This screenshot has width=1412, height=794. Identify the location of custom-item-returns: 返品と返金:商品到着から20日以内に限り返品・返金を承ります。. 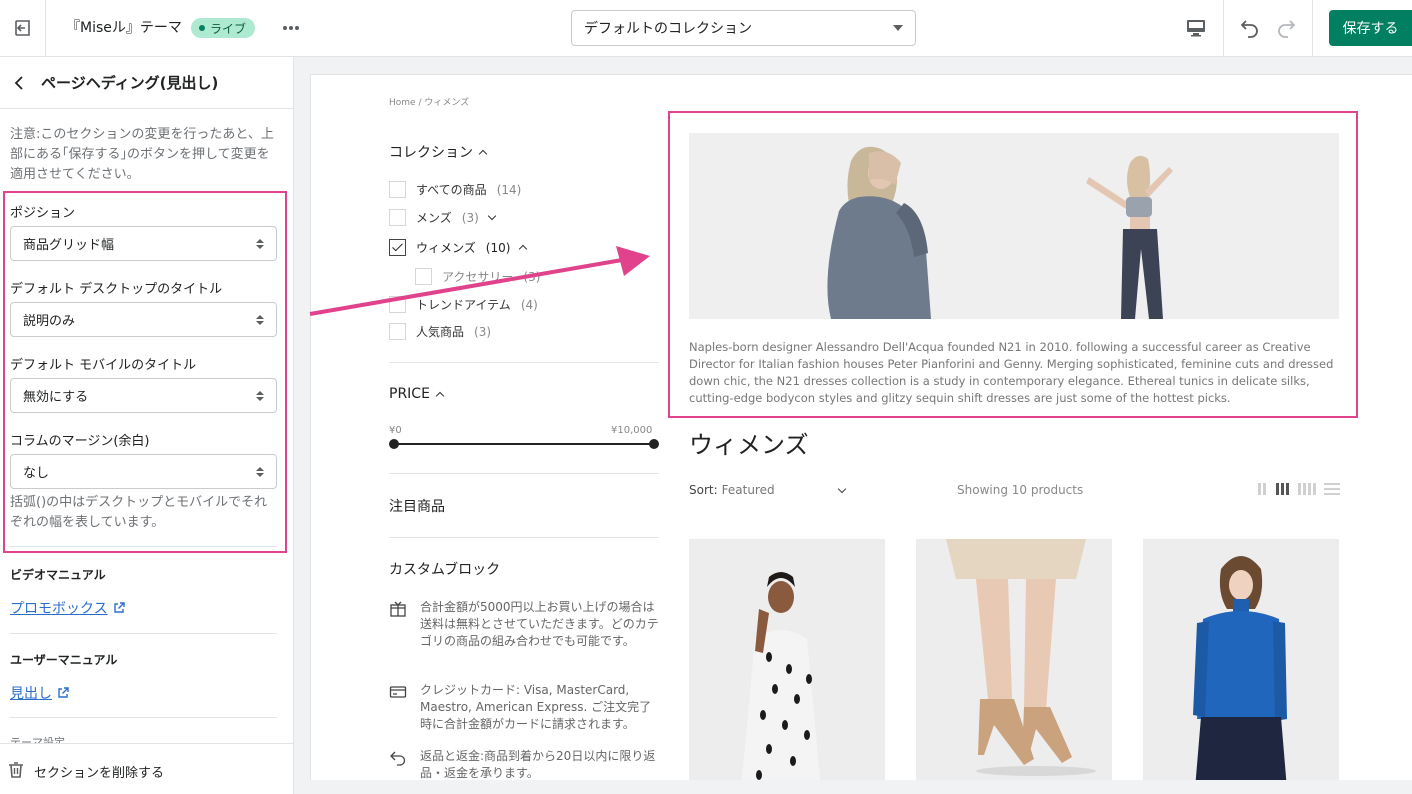
(524, 764).